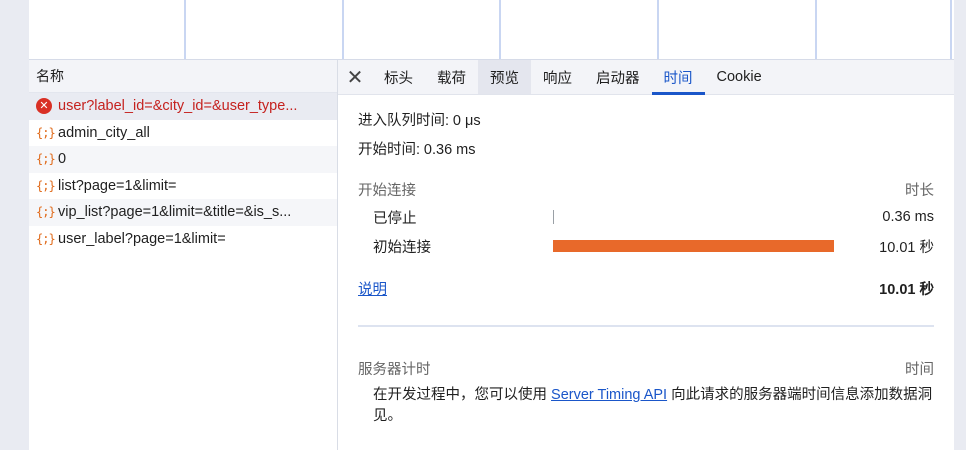 The image size is (966, 450). What do you see at coordinates (466, 121) in the screenshot?
I see `queued-value: 0 μs` at bounding box center [466, 121].